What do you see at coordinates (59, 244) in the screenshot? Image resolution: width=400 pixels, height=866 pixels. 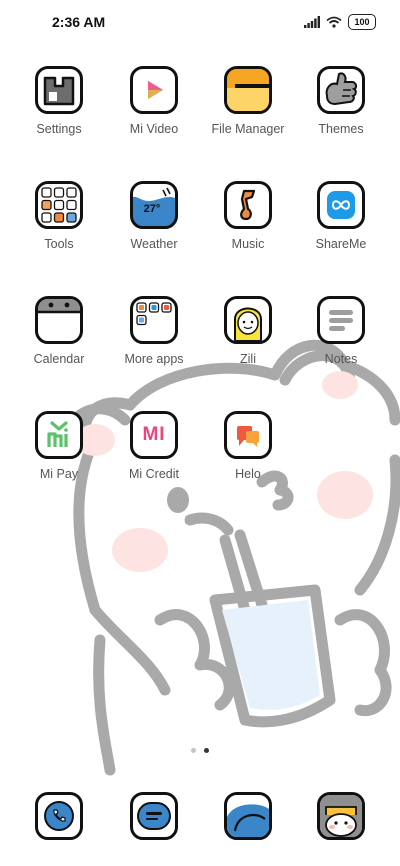 I see `app-label: Tools` at bounding box center [59, 244].